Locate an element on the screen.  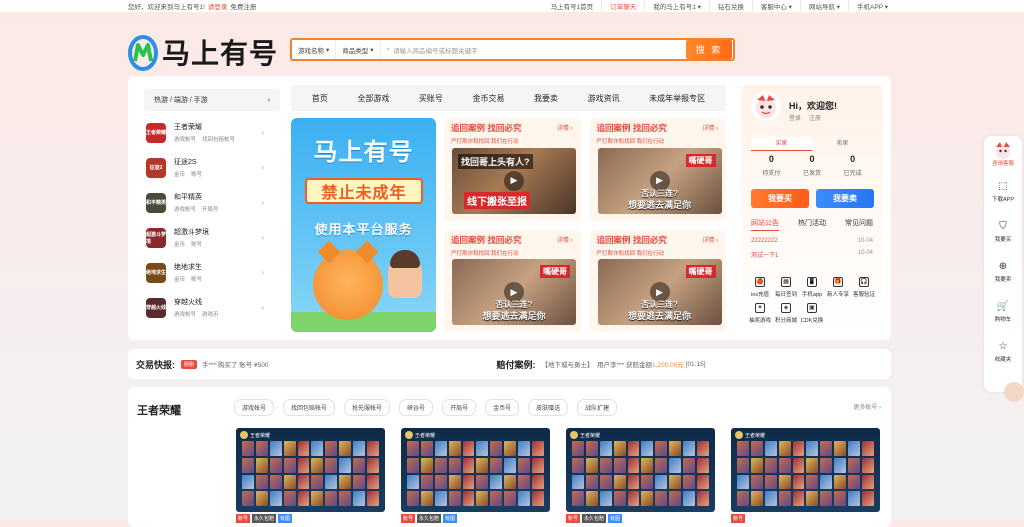
category-item: 和平精英 和平精英 游戏帐号 开局号 › is located at coordinates (212, 202).